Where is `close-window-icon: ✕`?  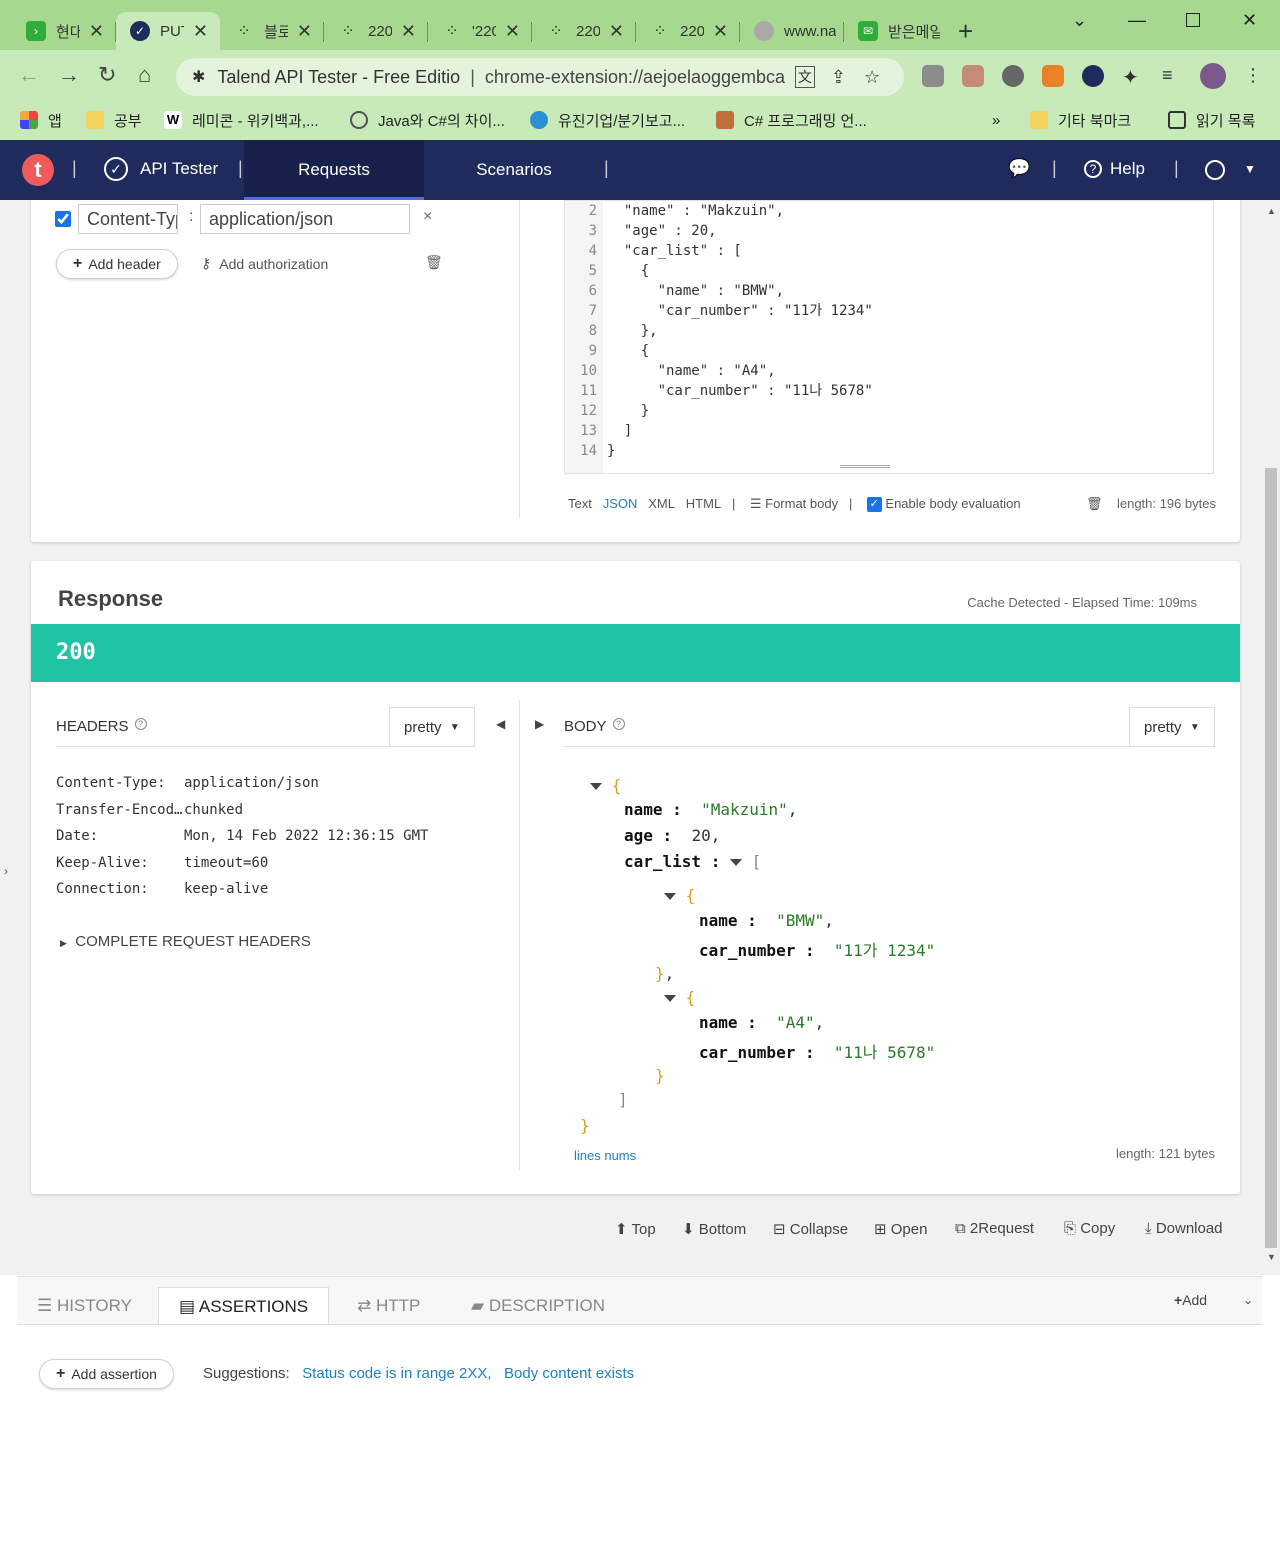
close-window-icon: ✕ is located at coordinates (1249, 20).